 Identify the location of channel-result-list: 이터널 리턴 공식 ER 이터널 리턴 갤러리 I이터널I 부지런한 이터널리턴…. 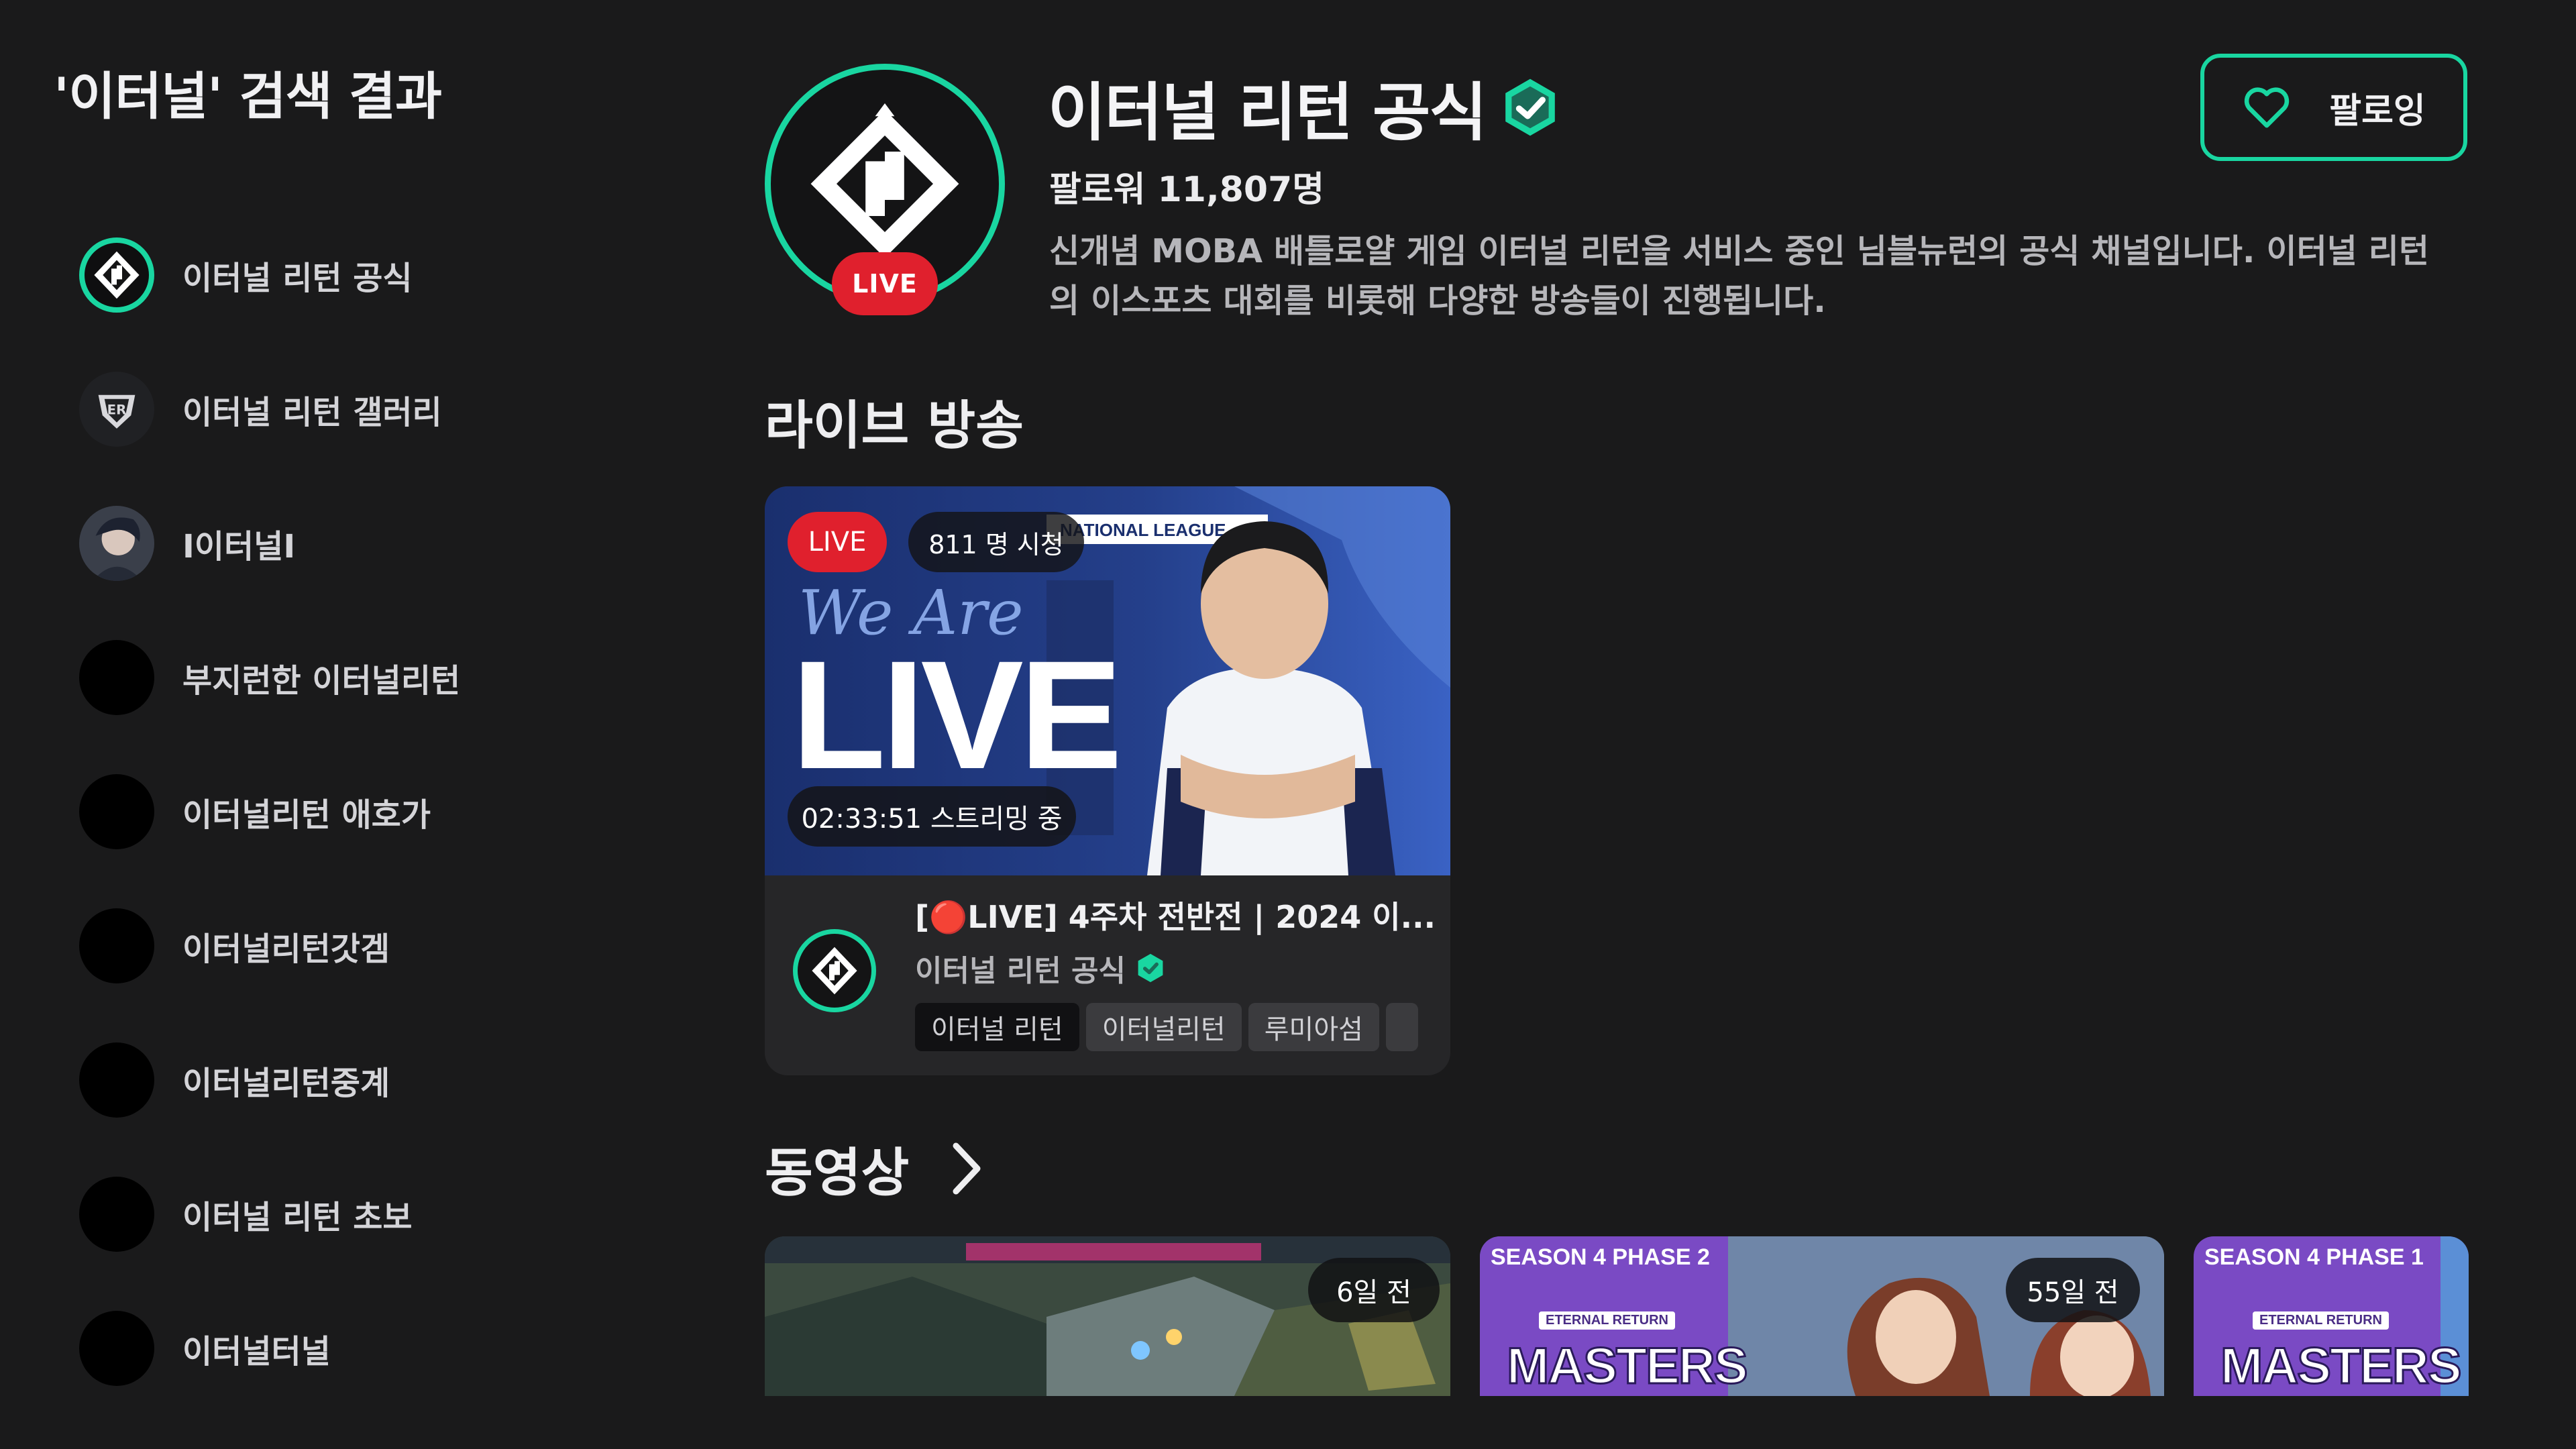
(269, 811).